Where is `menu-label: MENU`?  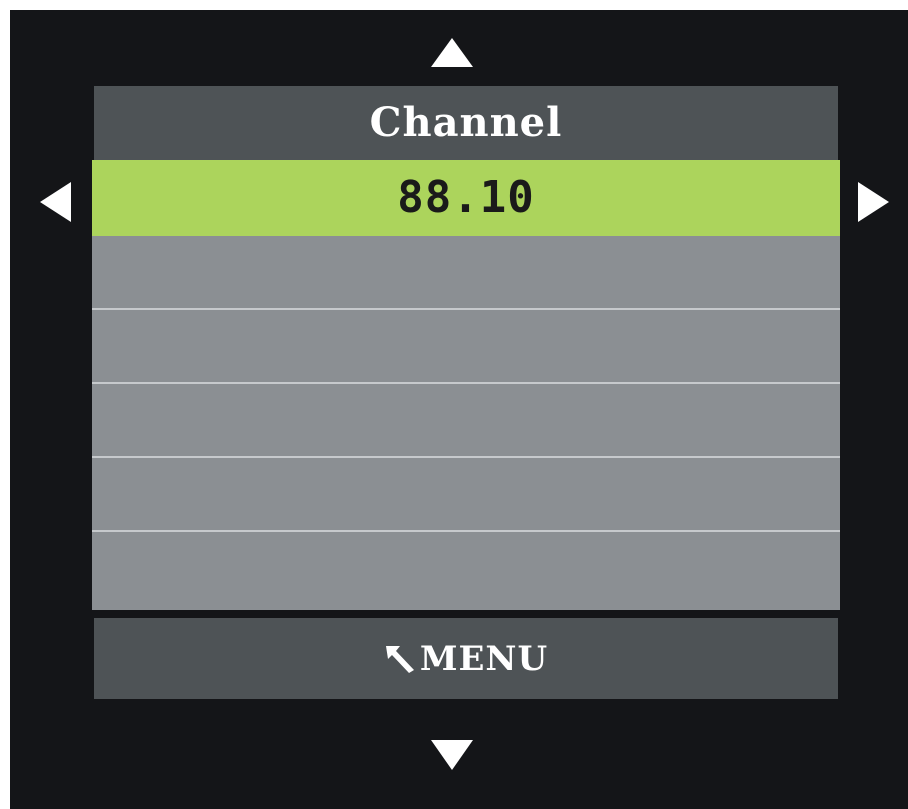 menu-label: MENU is located at coordinates (484, 658).